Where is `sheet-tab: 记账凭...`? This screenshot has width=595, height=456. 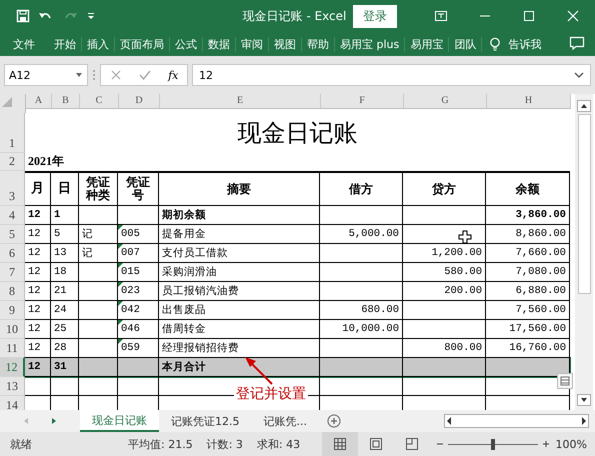 sheet-tab: 记账凭... is located at coordinates (285, 421).